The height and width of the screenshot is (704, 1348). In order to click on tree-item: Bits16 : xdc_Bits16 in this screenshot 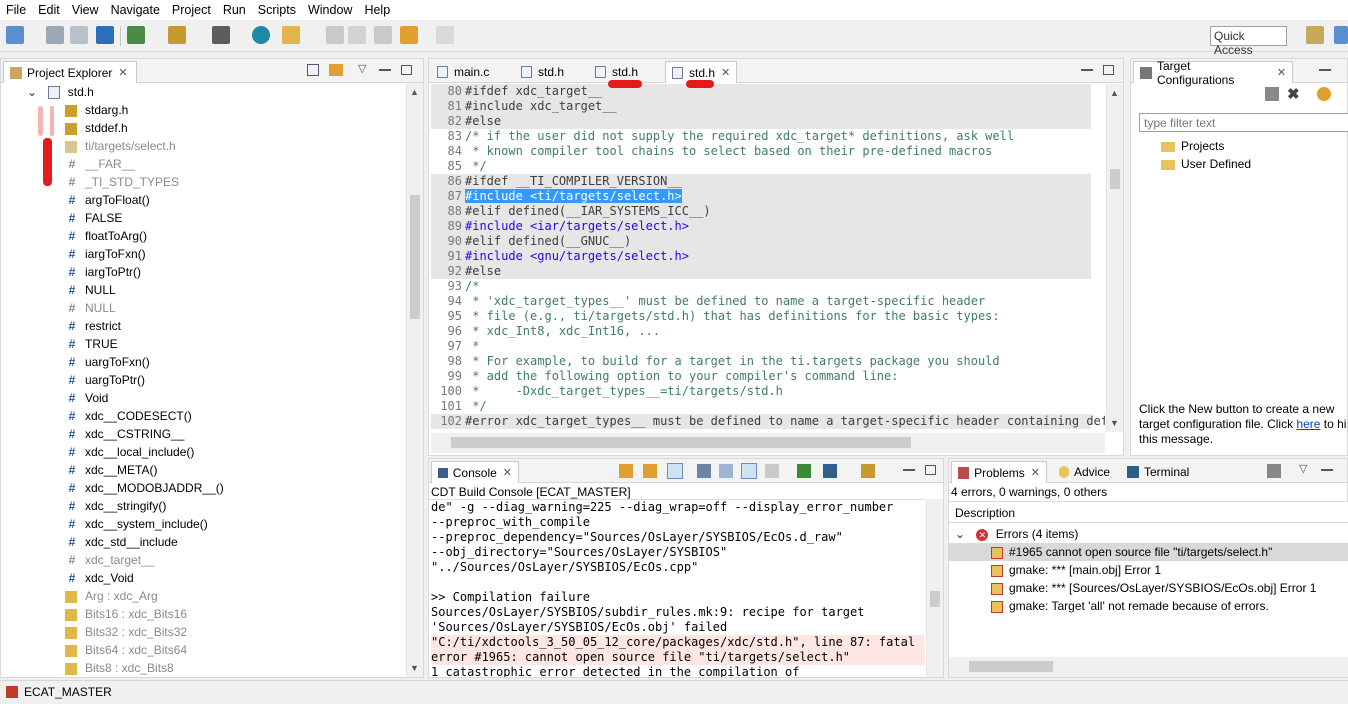, I will do `click(126, 614)`.